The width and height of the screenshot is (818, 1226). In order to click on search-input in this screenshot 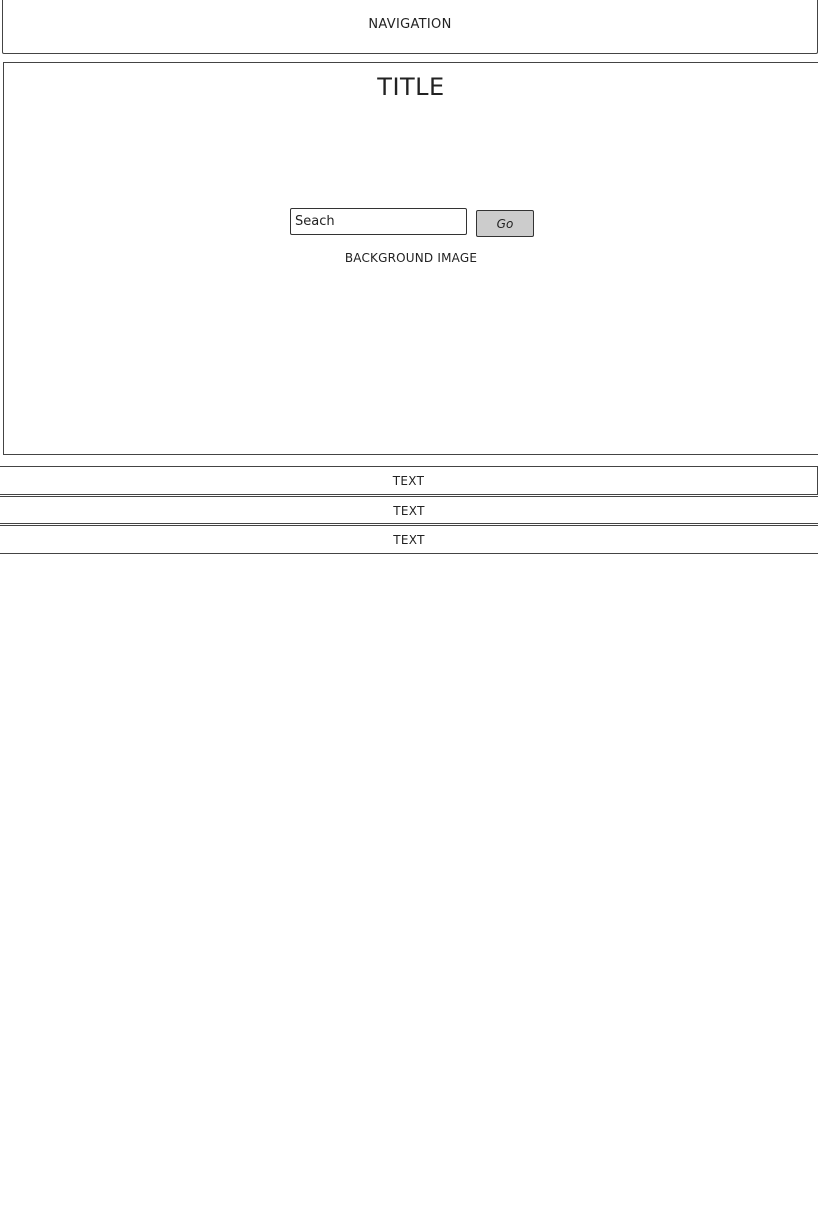, I will do `click(378, 221)`.